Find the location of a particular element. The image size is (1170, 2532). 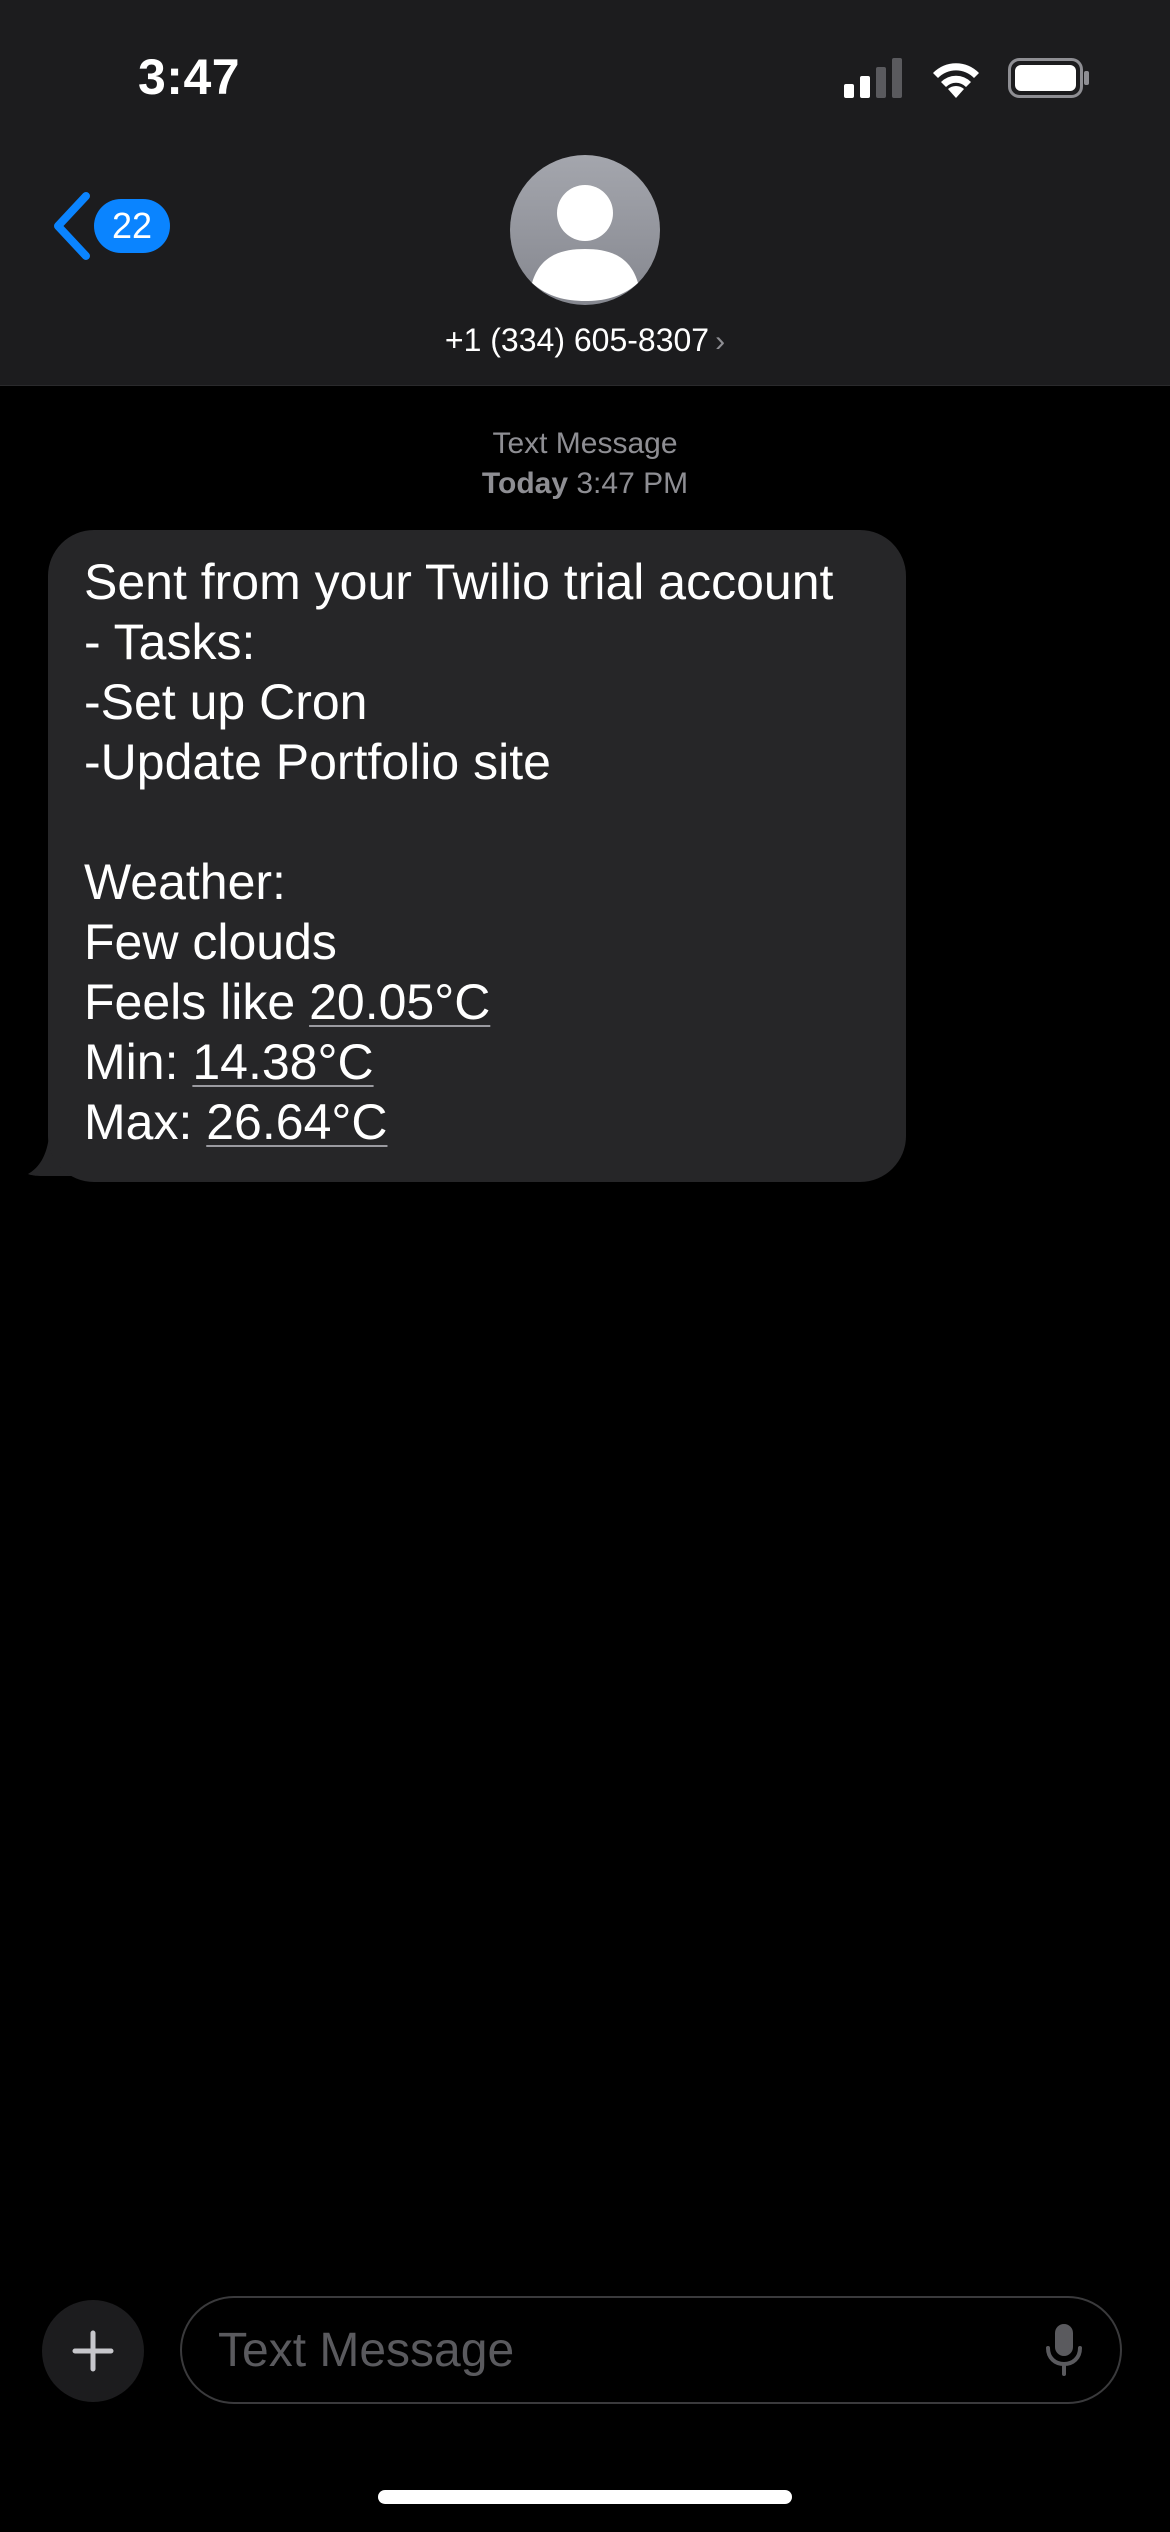

message-timestamp: Text Message Today 3:47 PM is located at coordinates (585, 464).